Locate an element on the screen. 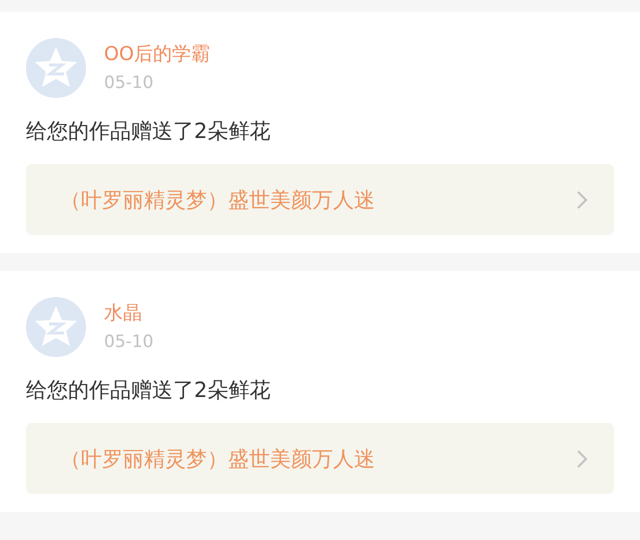  user-name: 水晶 is located at coordinates (129, 313).